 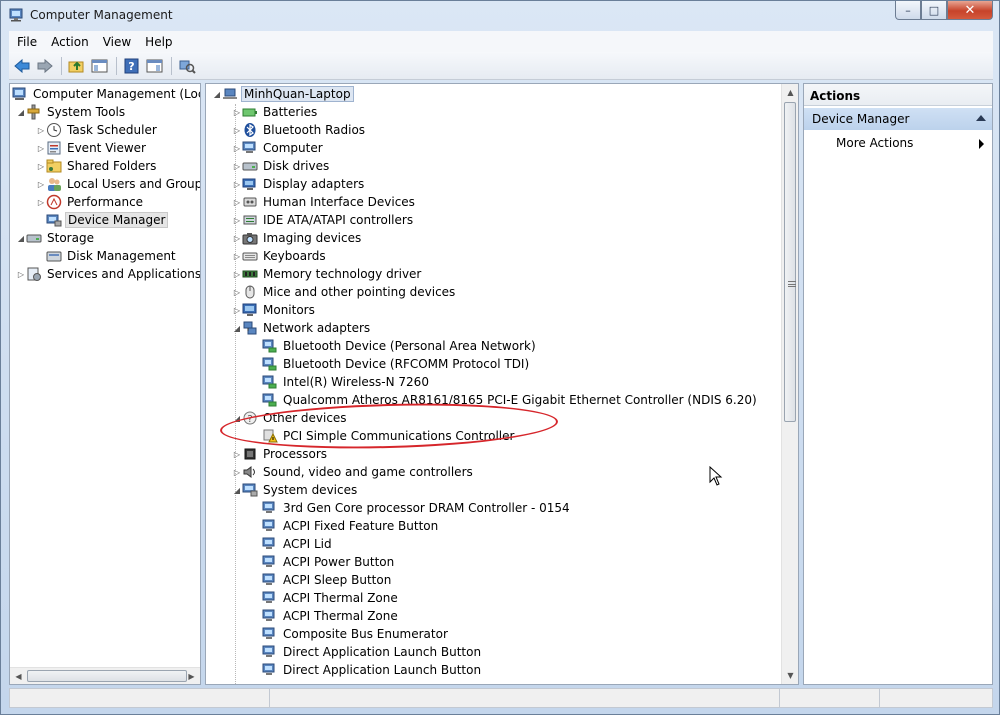 What do you see at coordinates (297, 238) in the screenshot?
I see `device-category-imaging-devices: ▷ Imaging devices` at bounding box center [297, 238].